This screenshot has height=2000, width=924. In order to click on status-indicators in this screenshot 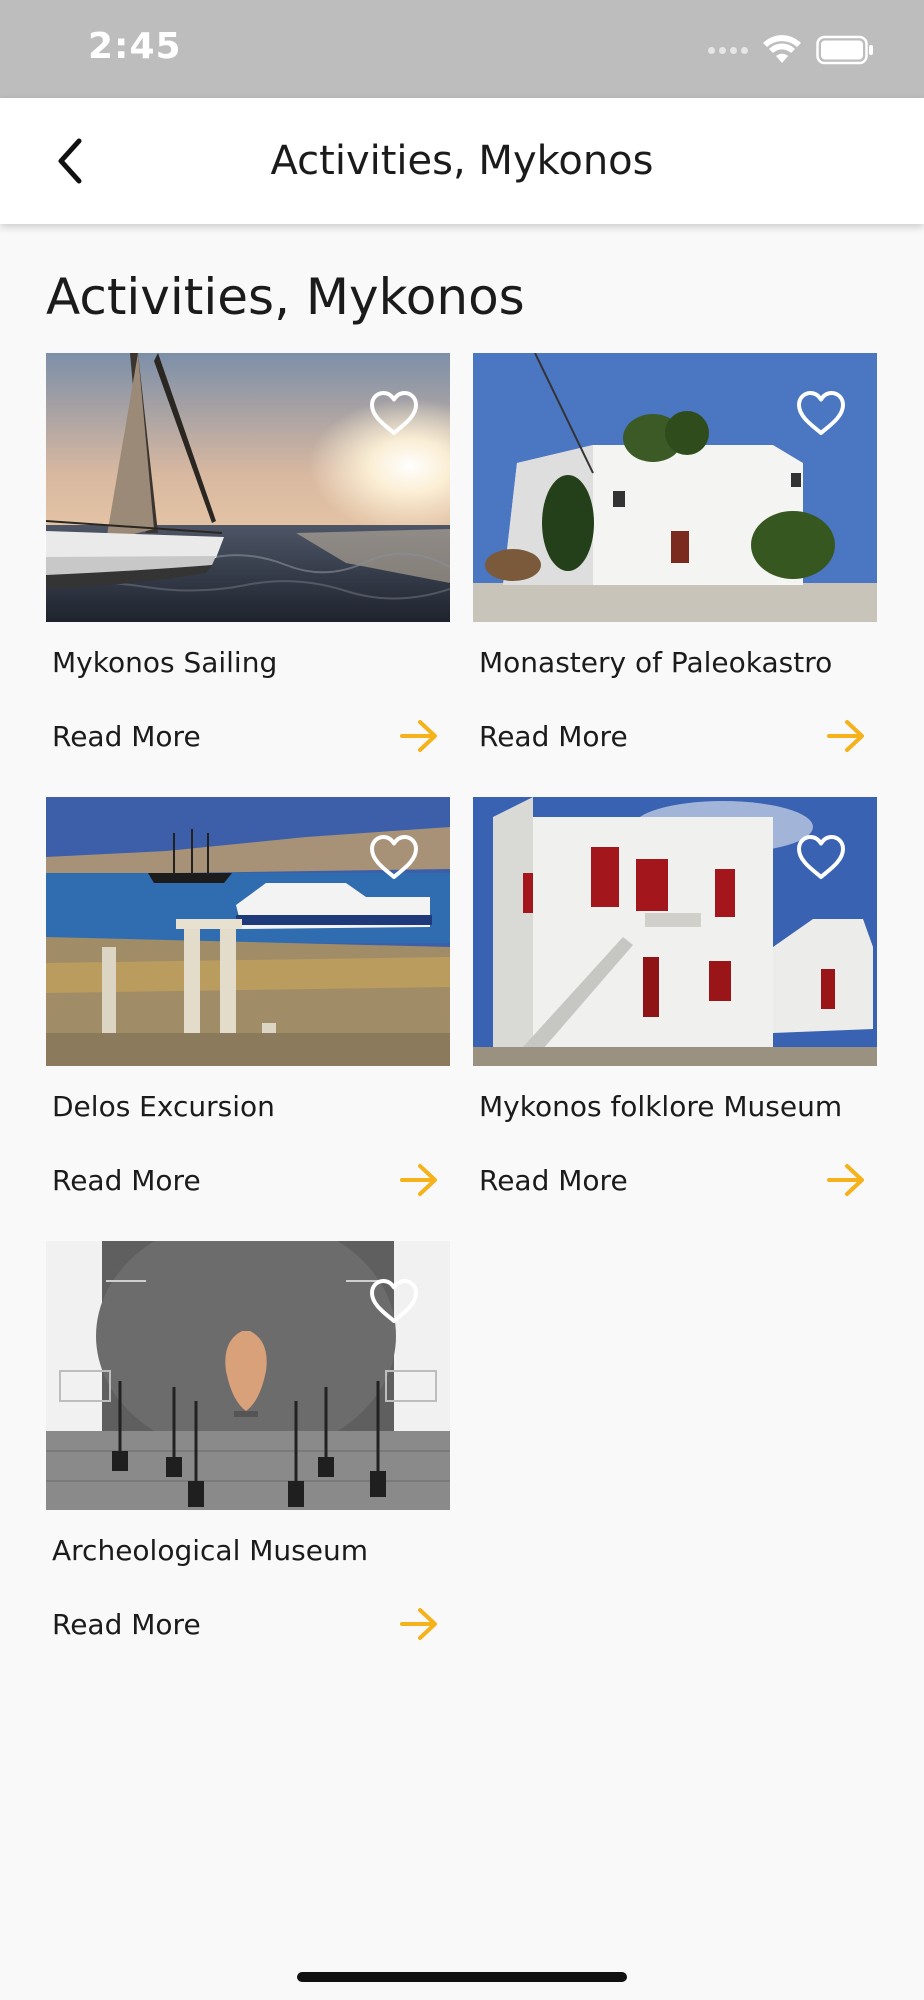, I will do `click(791, 50)`.